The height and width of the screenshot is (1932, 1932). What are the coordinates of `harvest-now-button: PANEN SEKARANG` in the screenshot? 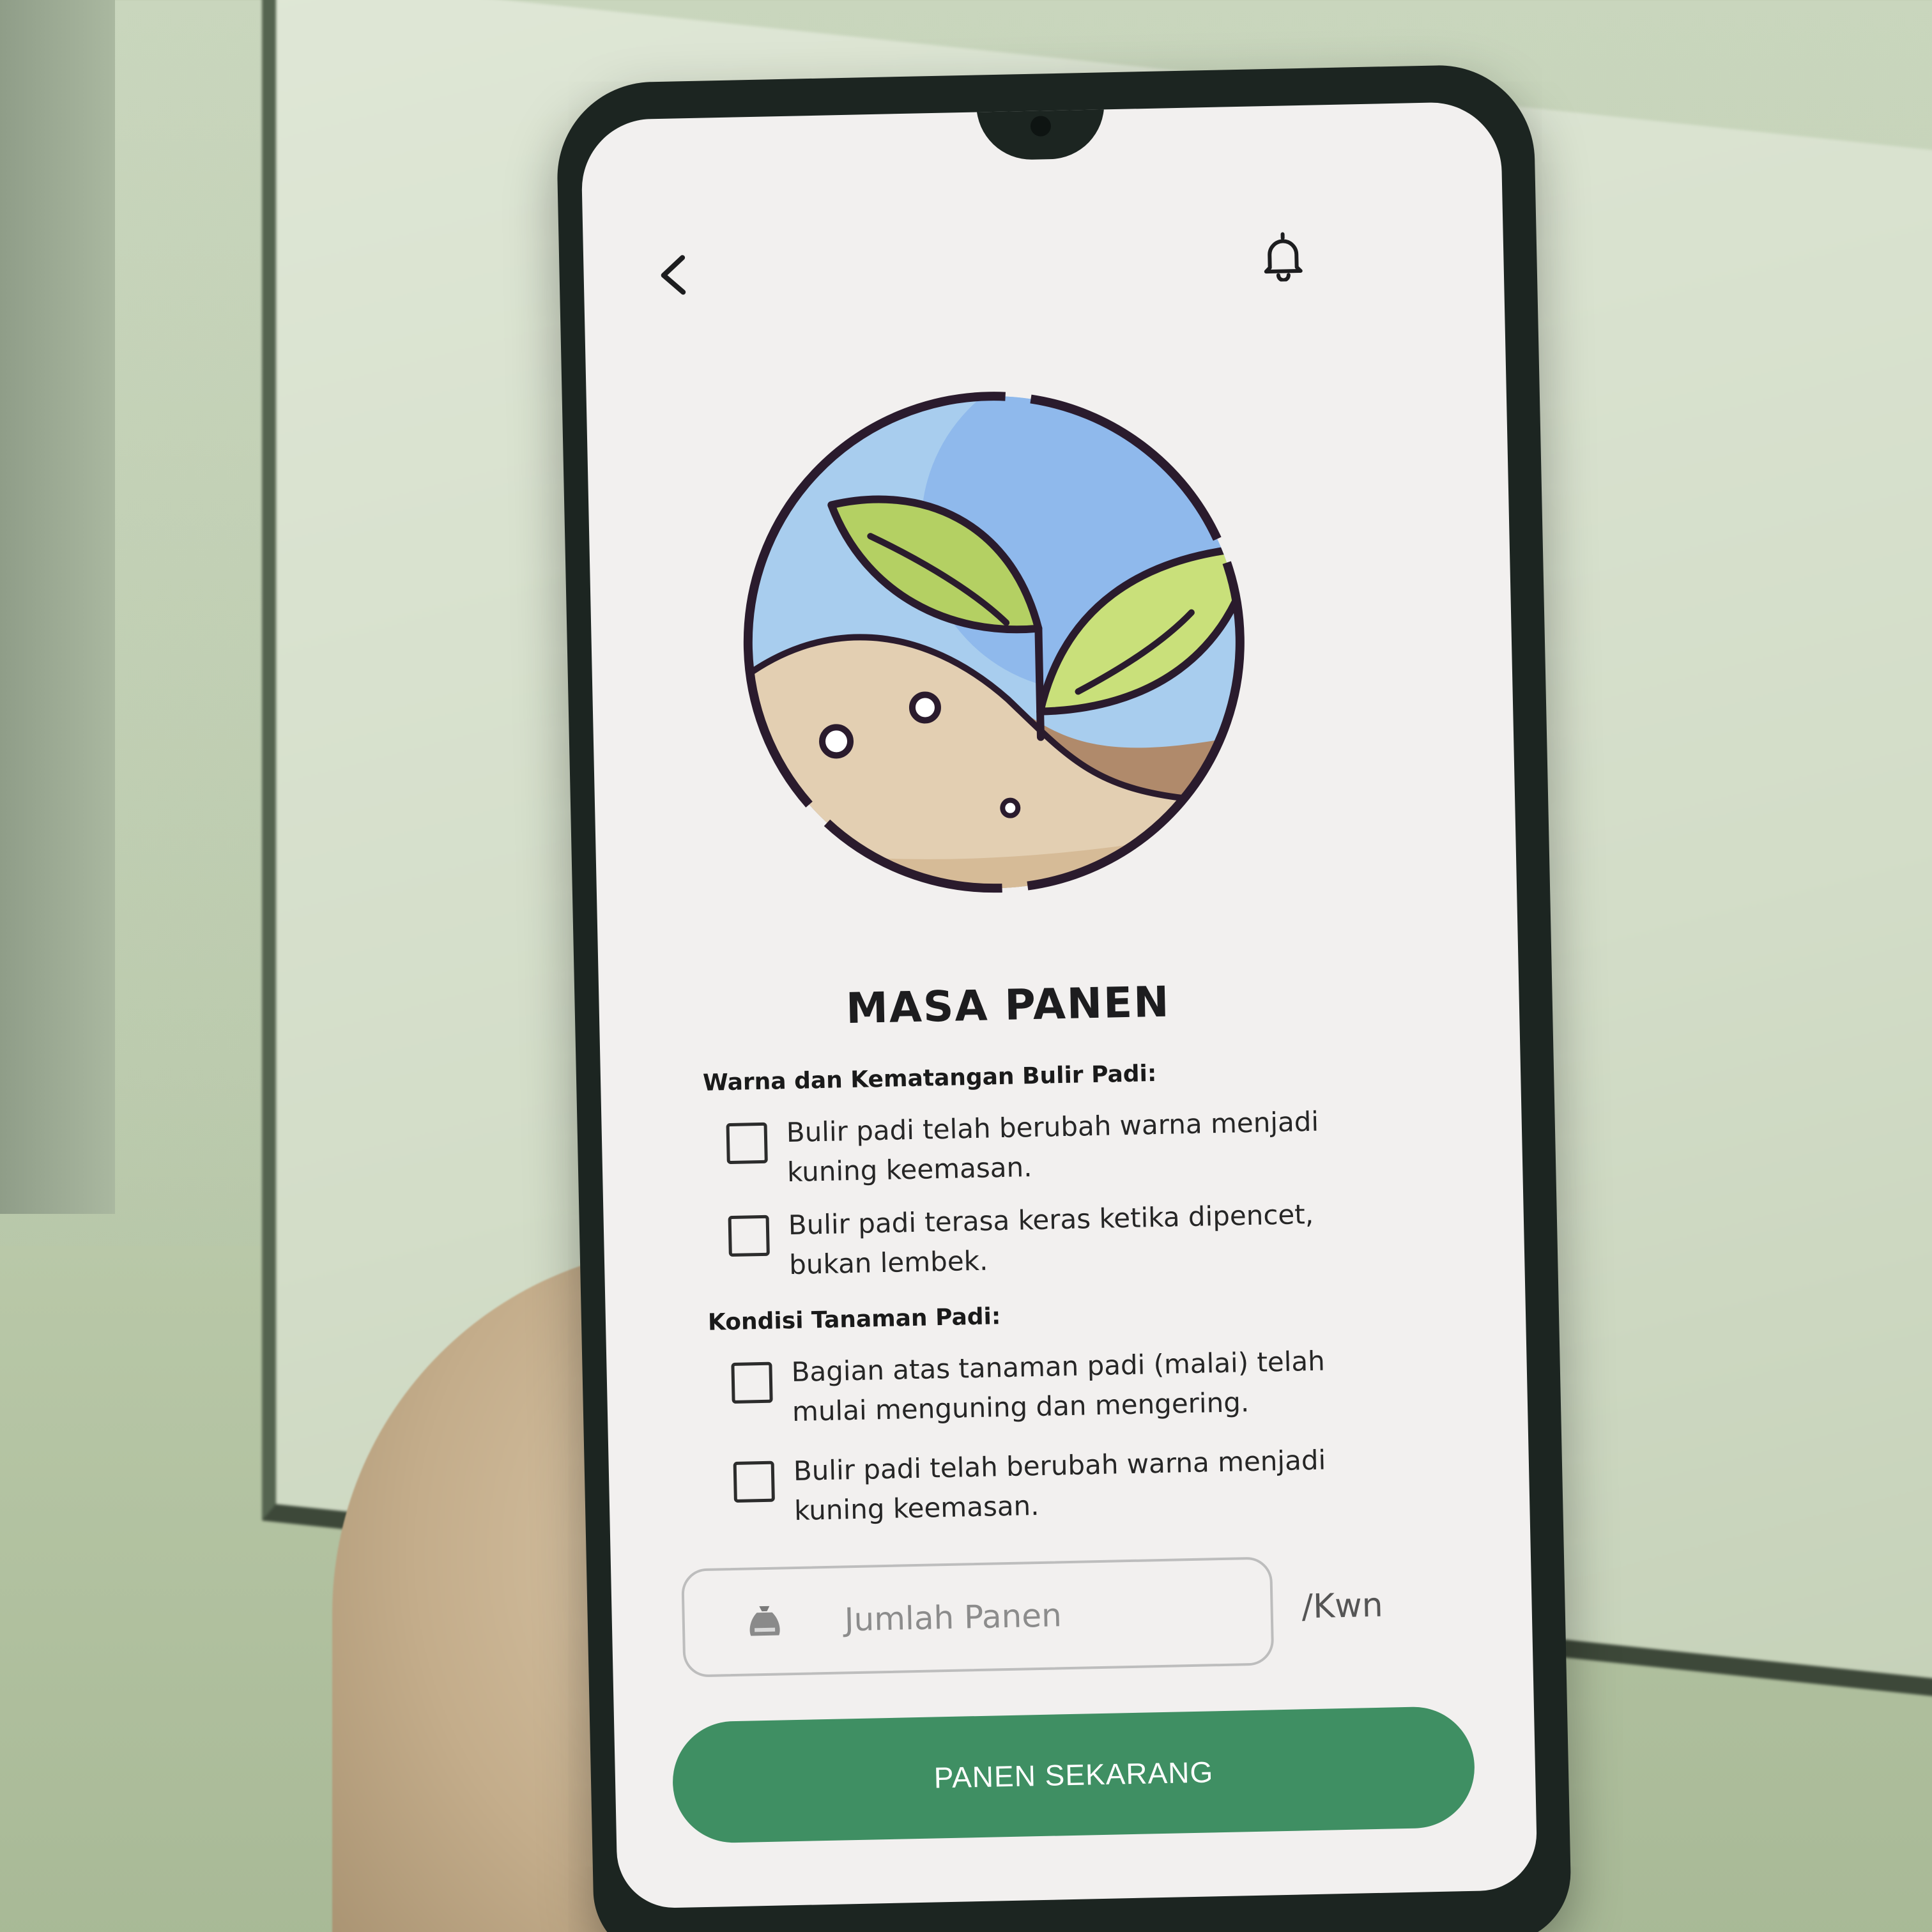 It's located at (1073, 1774).